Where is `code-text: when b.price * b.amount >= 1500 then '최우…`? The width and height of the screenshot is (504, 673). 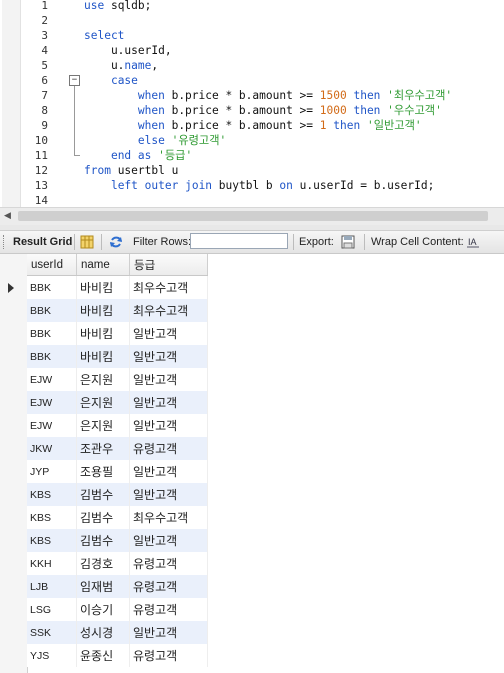 code-text: when b.price * b.amount >= 1500 then '최우… is located at coordinates (268, 95).